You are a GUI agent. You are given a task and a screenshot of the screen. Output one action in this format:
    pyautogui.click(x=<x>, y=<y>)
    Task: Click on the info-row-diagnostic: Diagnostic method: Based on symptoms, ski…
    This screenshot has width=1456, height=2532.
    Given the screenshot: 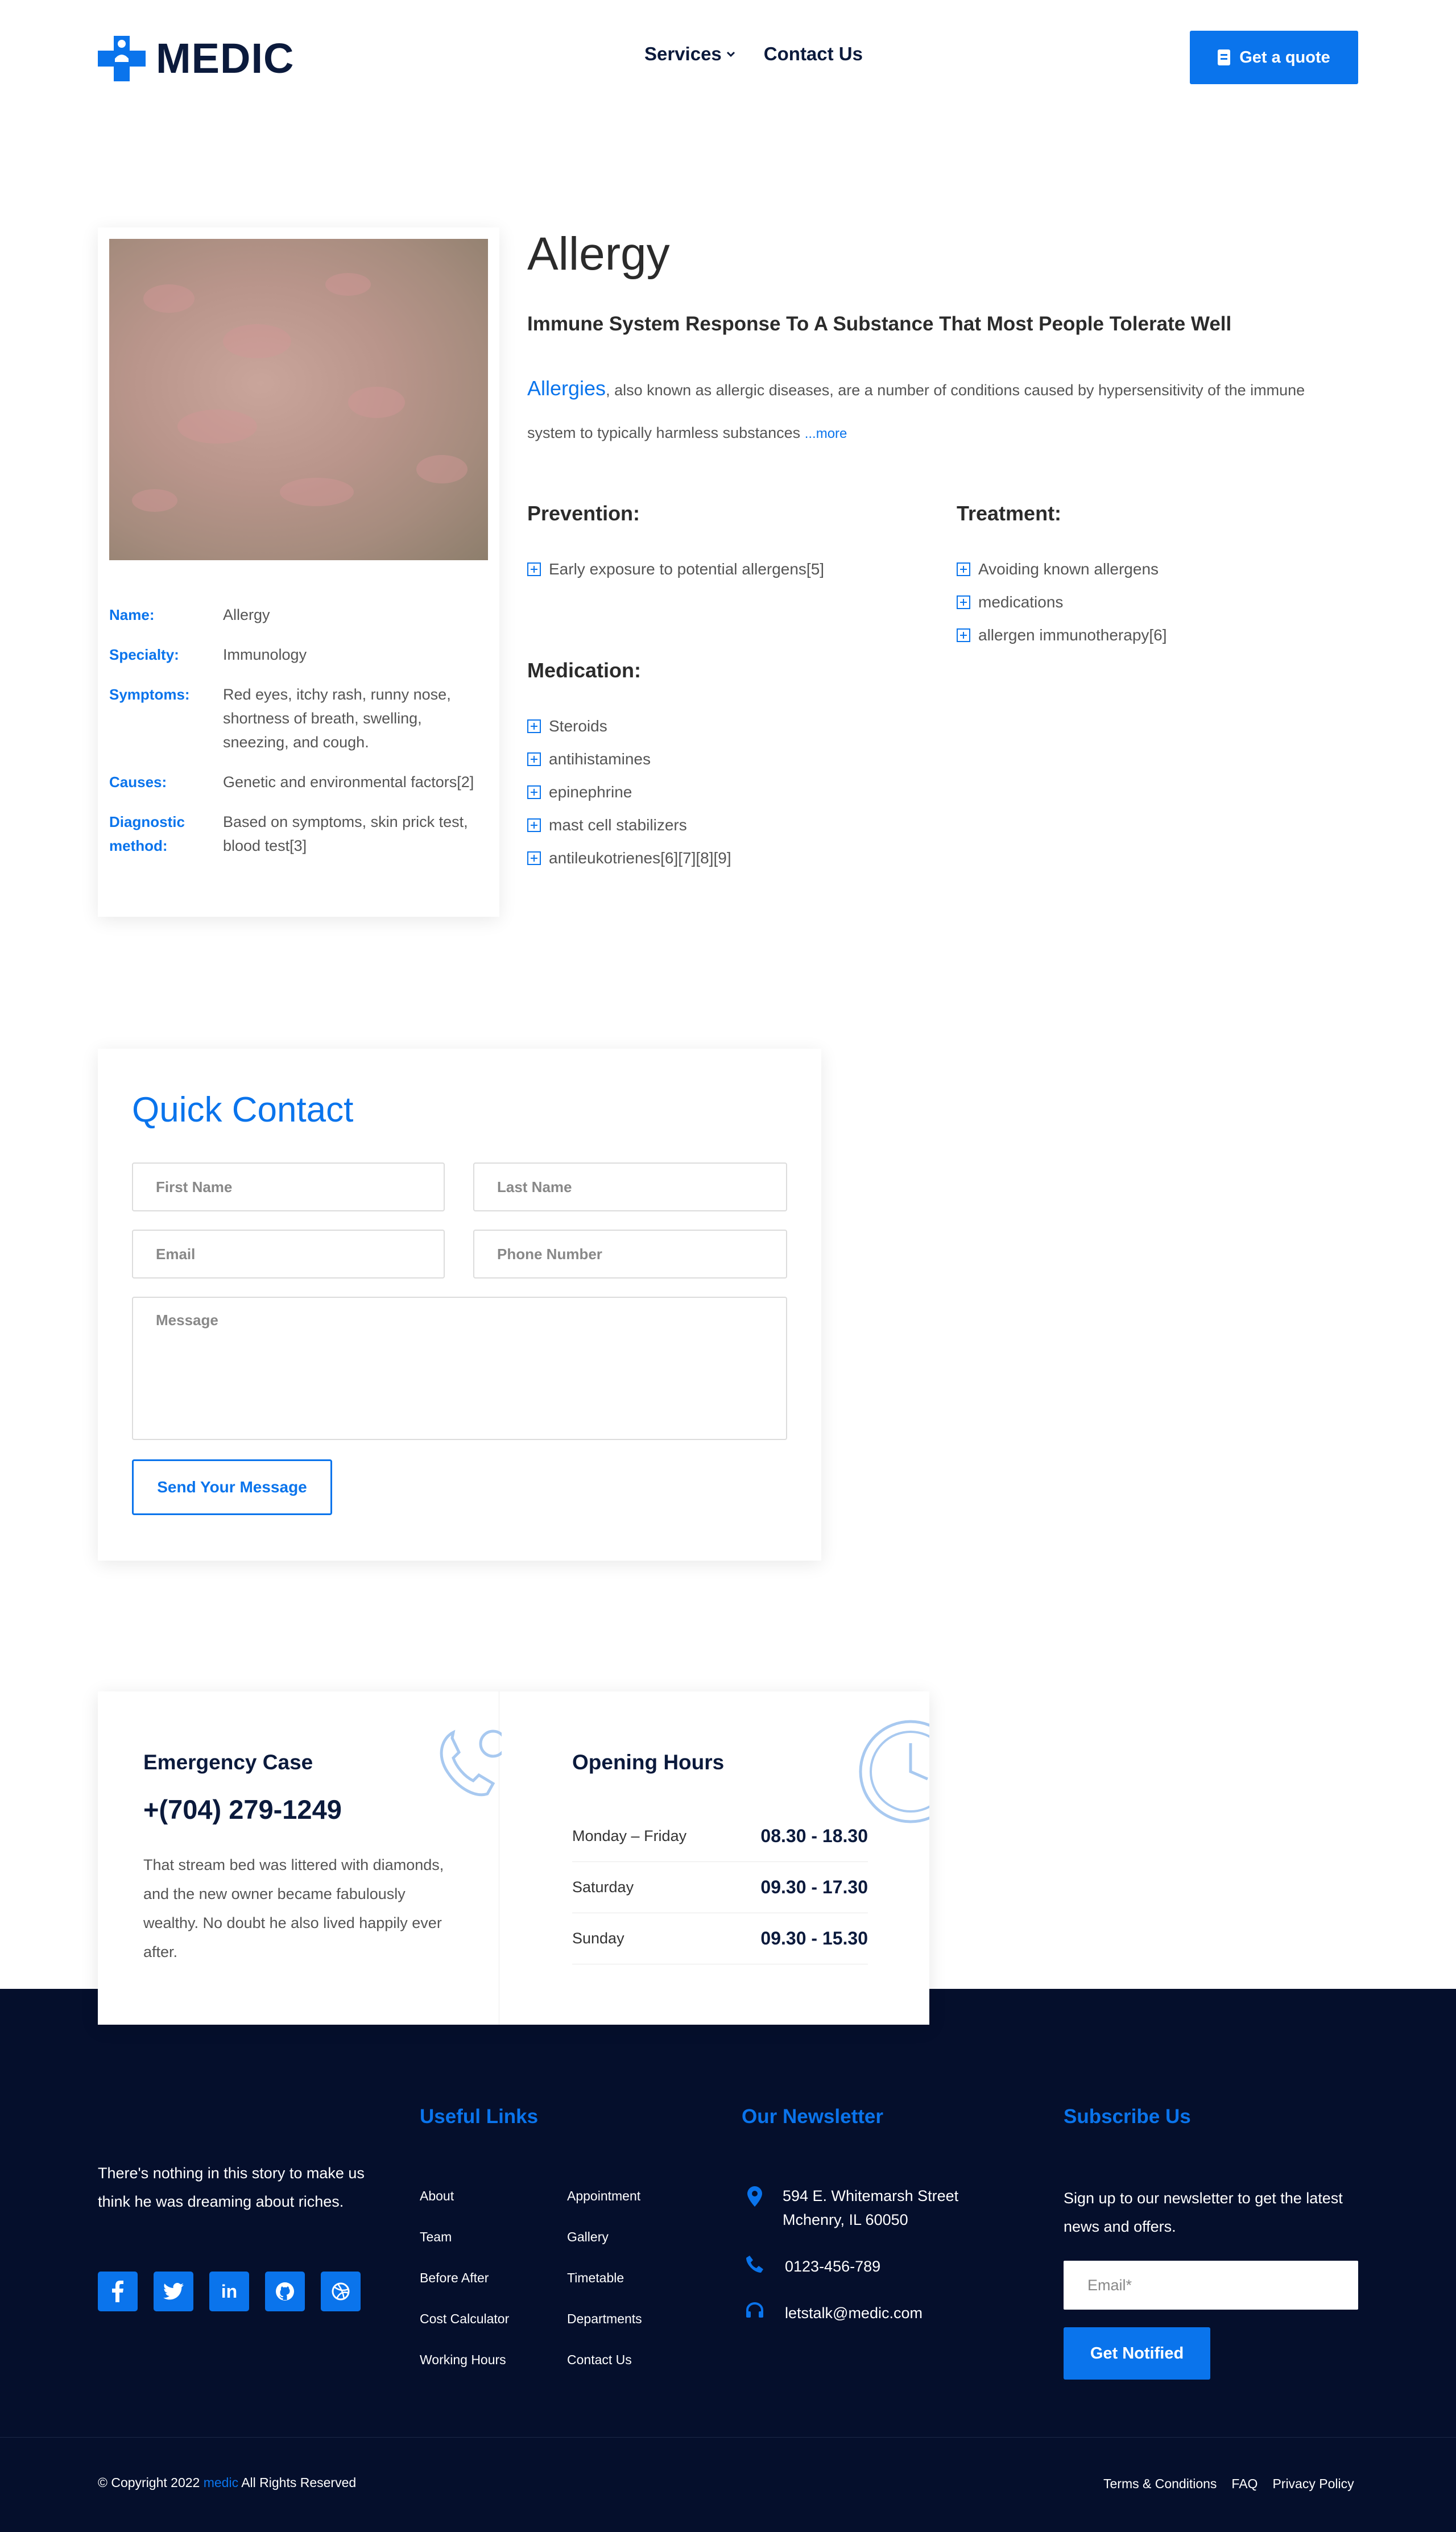 What is the action you would take?
    pyautogui.click(x=298, y=834)
    